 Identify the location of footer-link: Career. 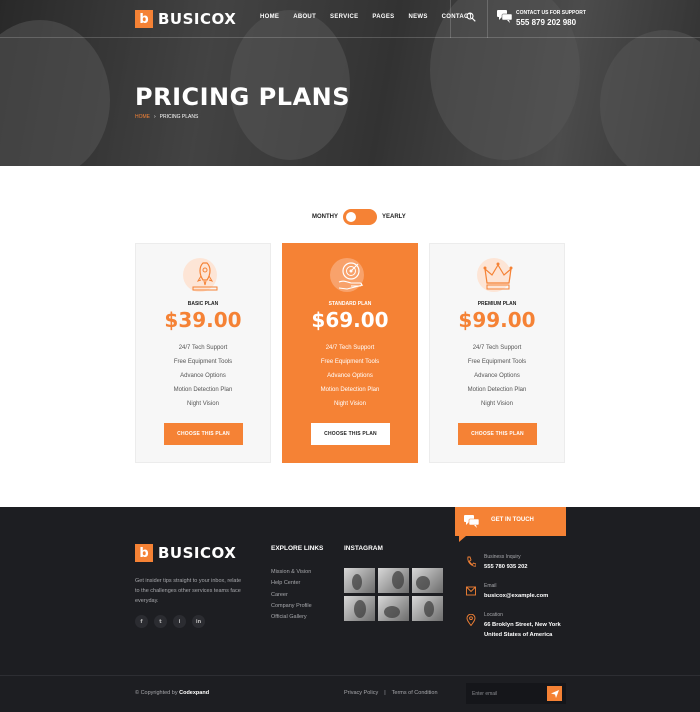
(291, 595).